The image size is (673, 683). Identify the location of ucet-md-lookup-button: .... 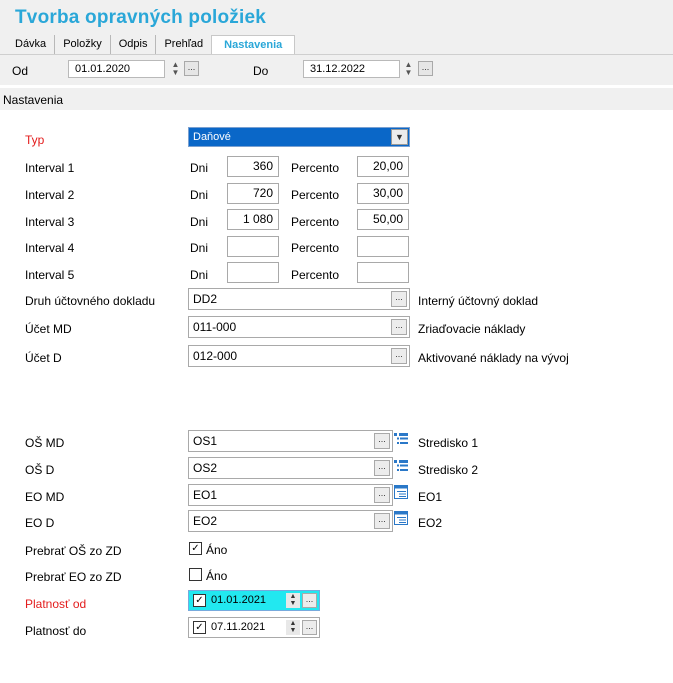
(399, 327).